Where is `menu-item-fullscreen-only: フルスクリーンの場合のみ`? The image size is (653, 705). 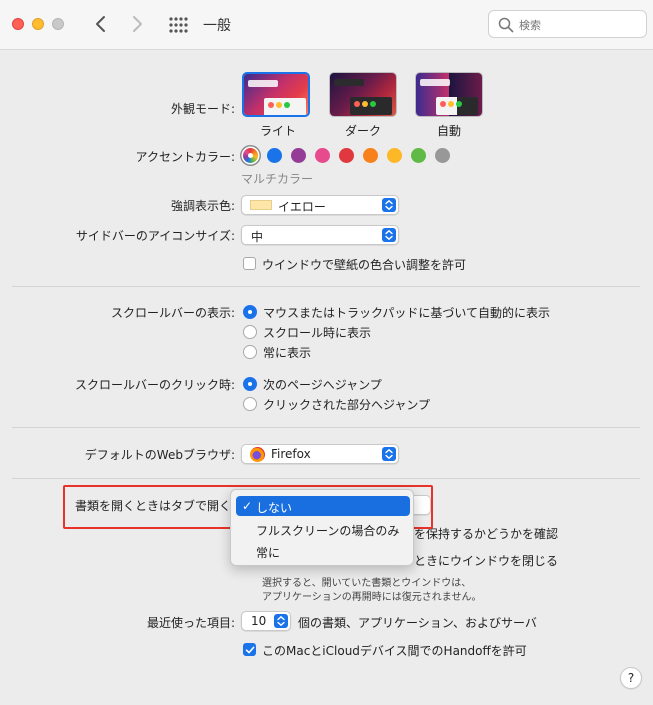
menu-item-fullscreen-only: フルスクリーンの場合のみ is located at coordinates (323, 529).